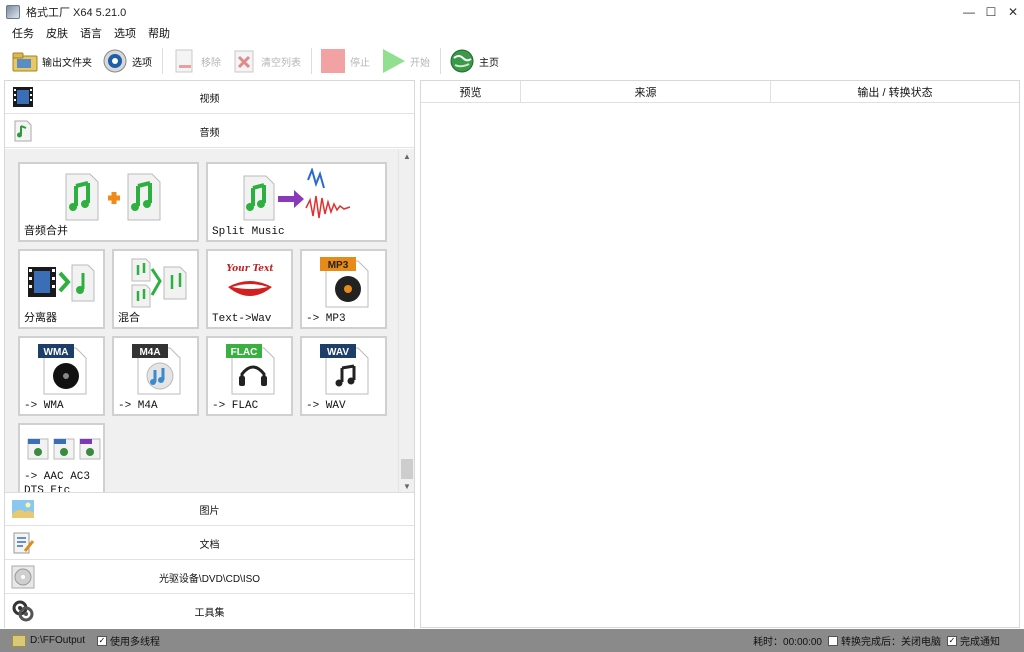 This screenshot has height=652, width=1024. What do you see at coordinates (149, 352) in the screenshot?
I see `svg-text: M4A` at bounding box center [149, 352].